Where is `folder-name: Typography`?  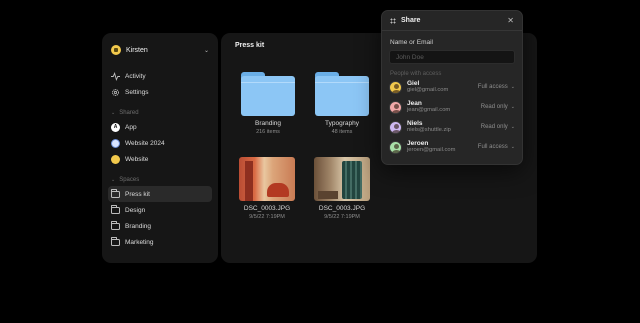 folder-name: Typography is located at coordinates (342, 123).